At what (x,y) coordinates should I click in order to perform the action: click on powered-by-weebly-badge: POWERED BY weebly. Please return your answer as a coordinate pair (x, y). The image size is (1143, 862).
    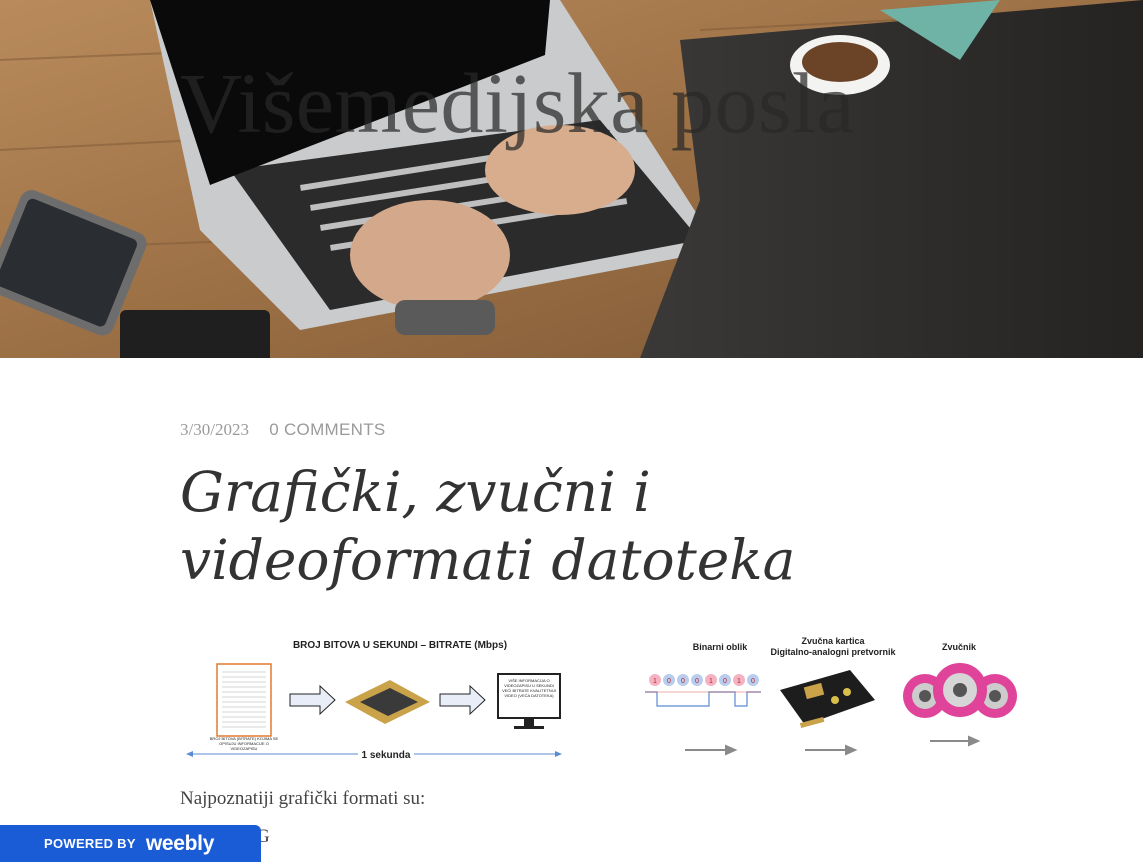
    Looking at the image, I should click on (130, 843).